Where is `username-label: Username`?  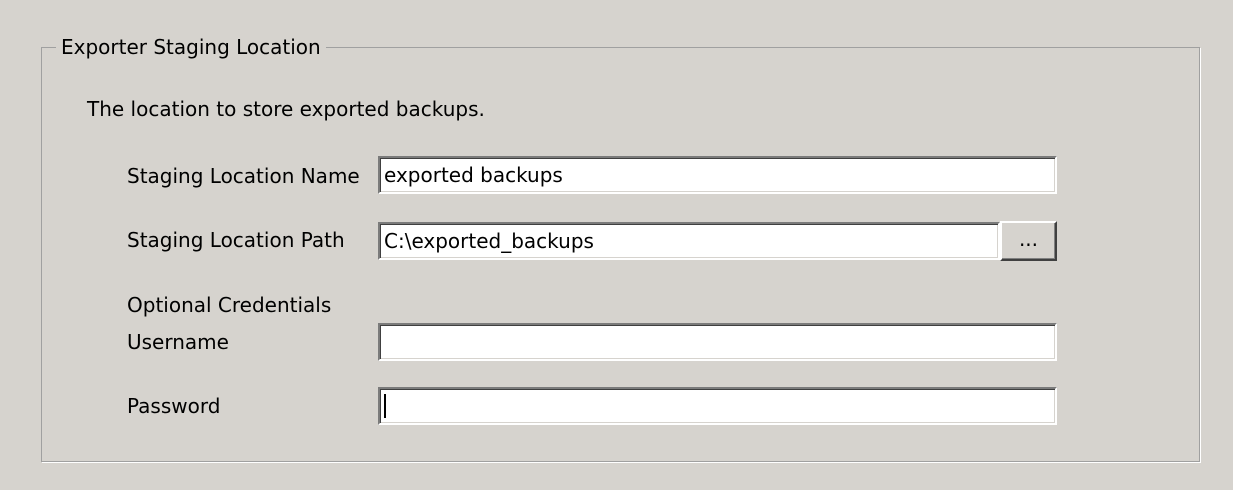
username-label: Username is located at coordinates (178, 342).